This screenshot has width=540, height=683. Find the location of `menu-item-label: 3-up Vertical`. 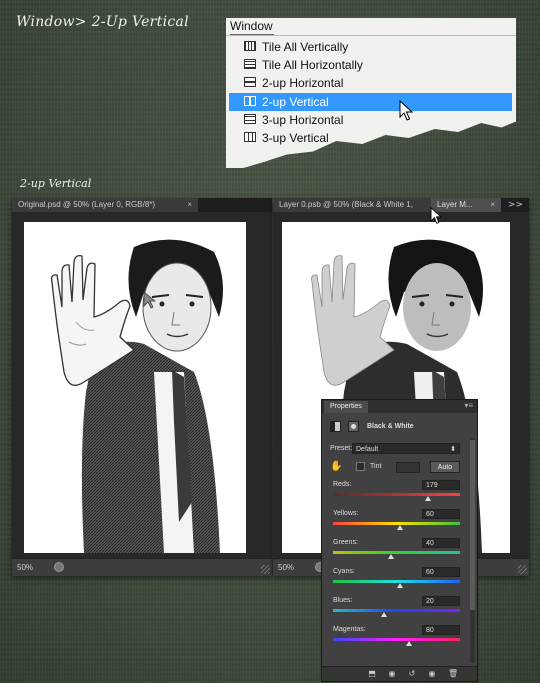

menu-item-label: 3-up Vertical is located at coordinates (295, 138).